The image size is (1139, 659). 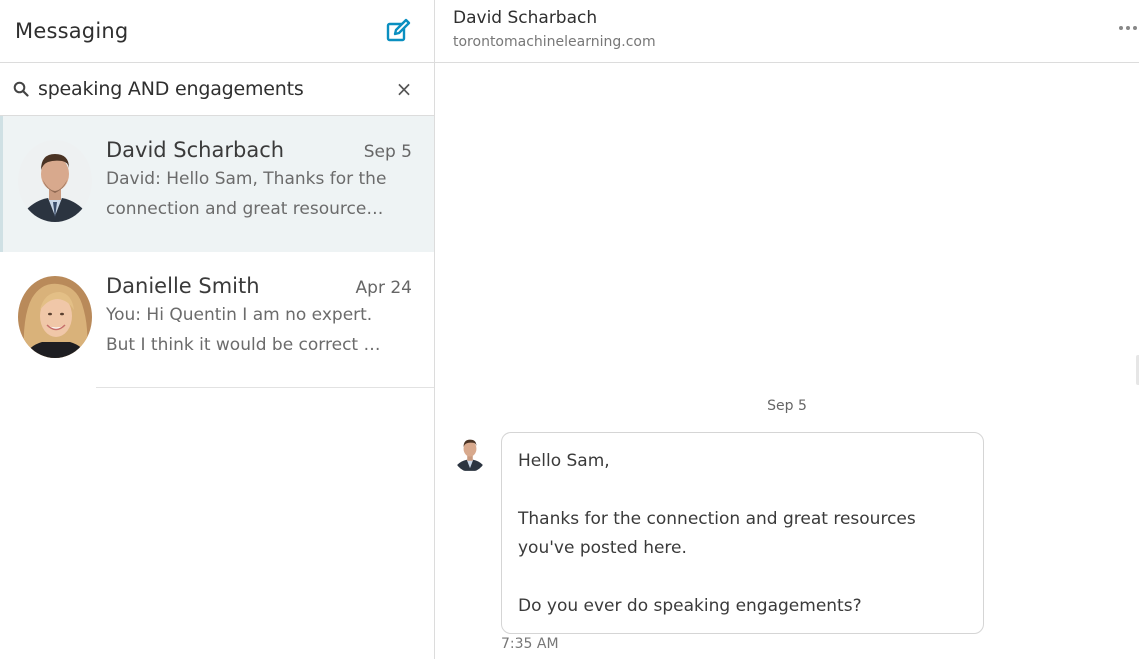 What do you see at coordinates (1128, 28) in the screenshot?
I see `more-options-icon` at bounding box center [1128, 28].